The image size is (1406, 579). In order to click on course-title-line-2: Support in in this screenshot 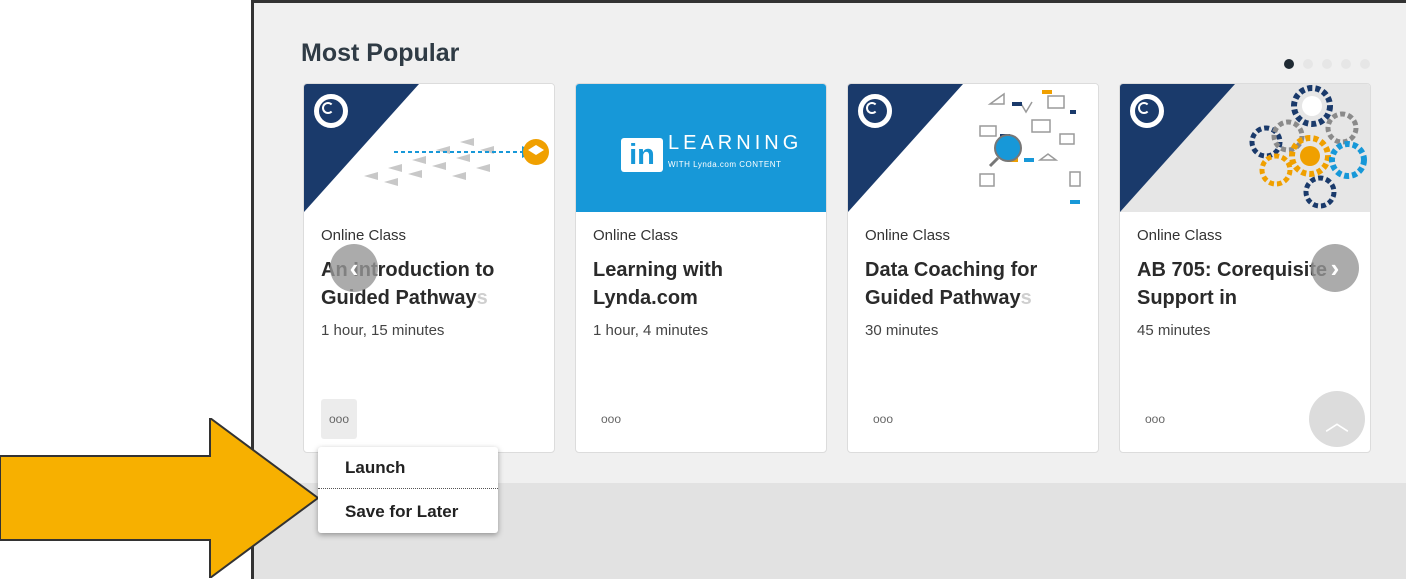, I will do `click(1187, 298)`.